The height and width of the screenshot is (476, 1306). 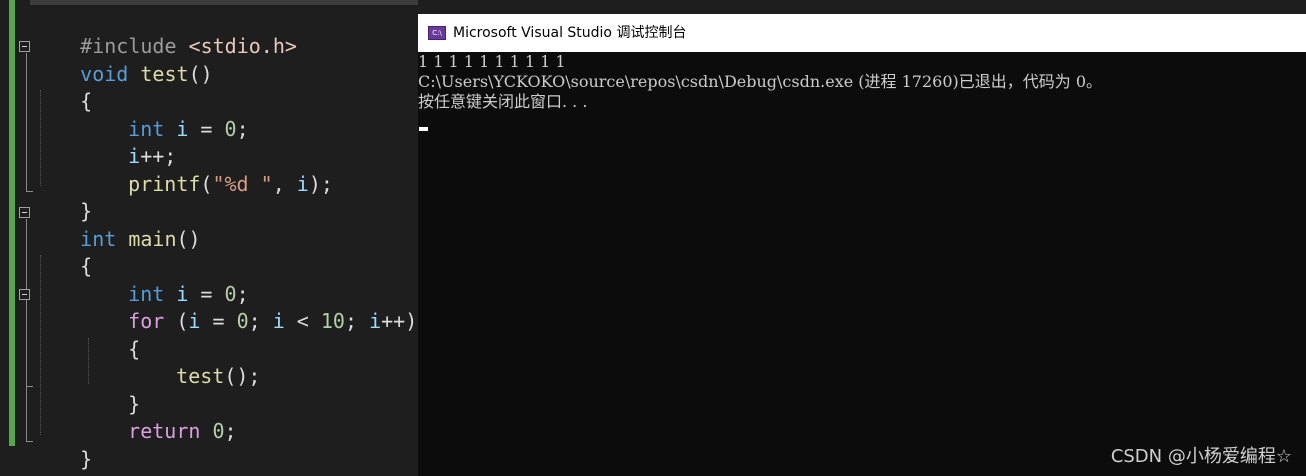 What do you see at coordinates (86, 459) in the screenshot?
I see `brace: }` at bounding box center [86, 459].